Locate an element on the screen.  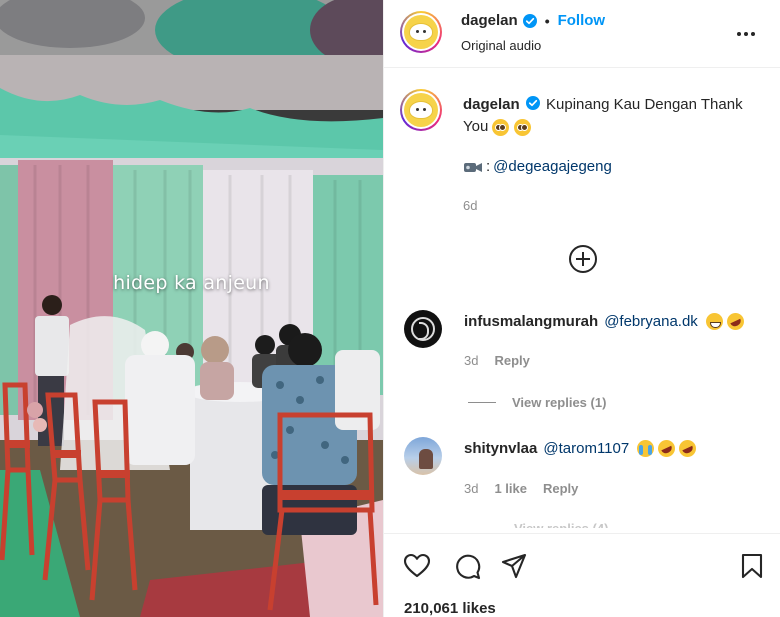
comment-row: shitynvlaa @tarom1107 is located at coordinates (581, 448).